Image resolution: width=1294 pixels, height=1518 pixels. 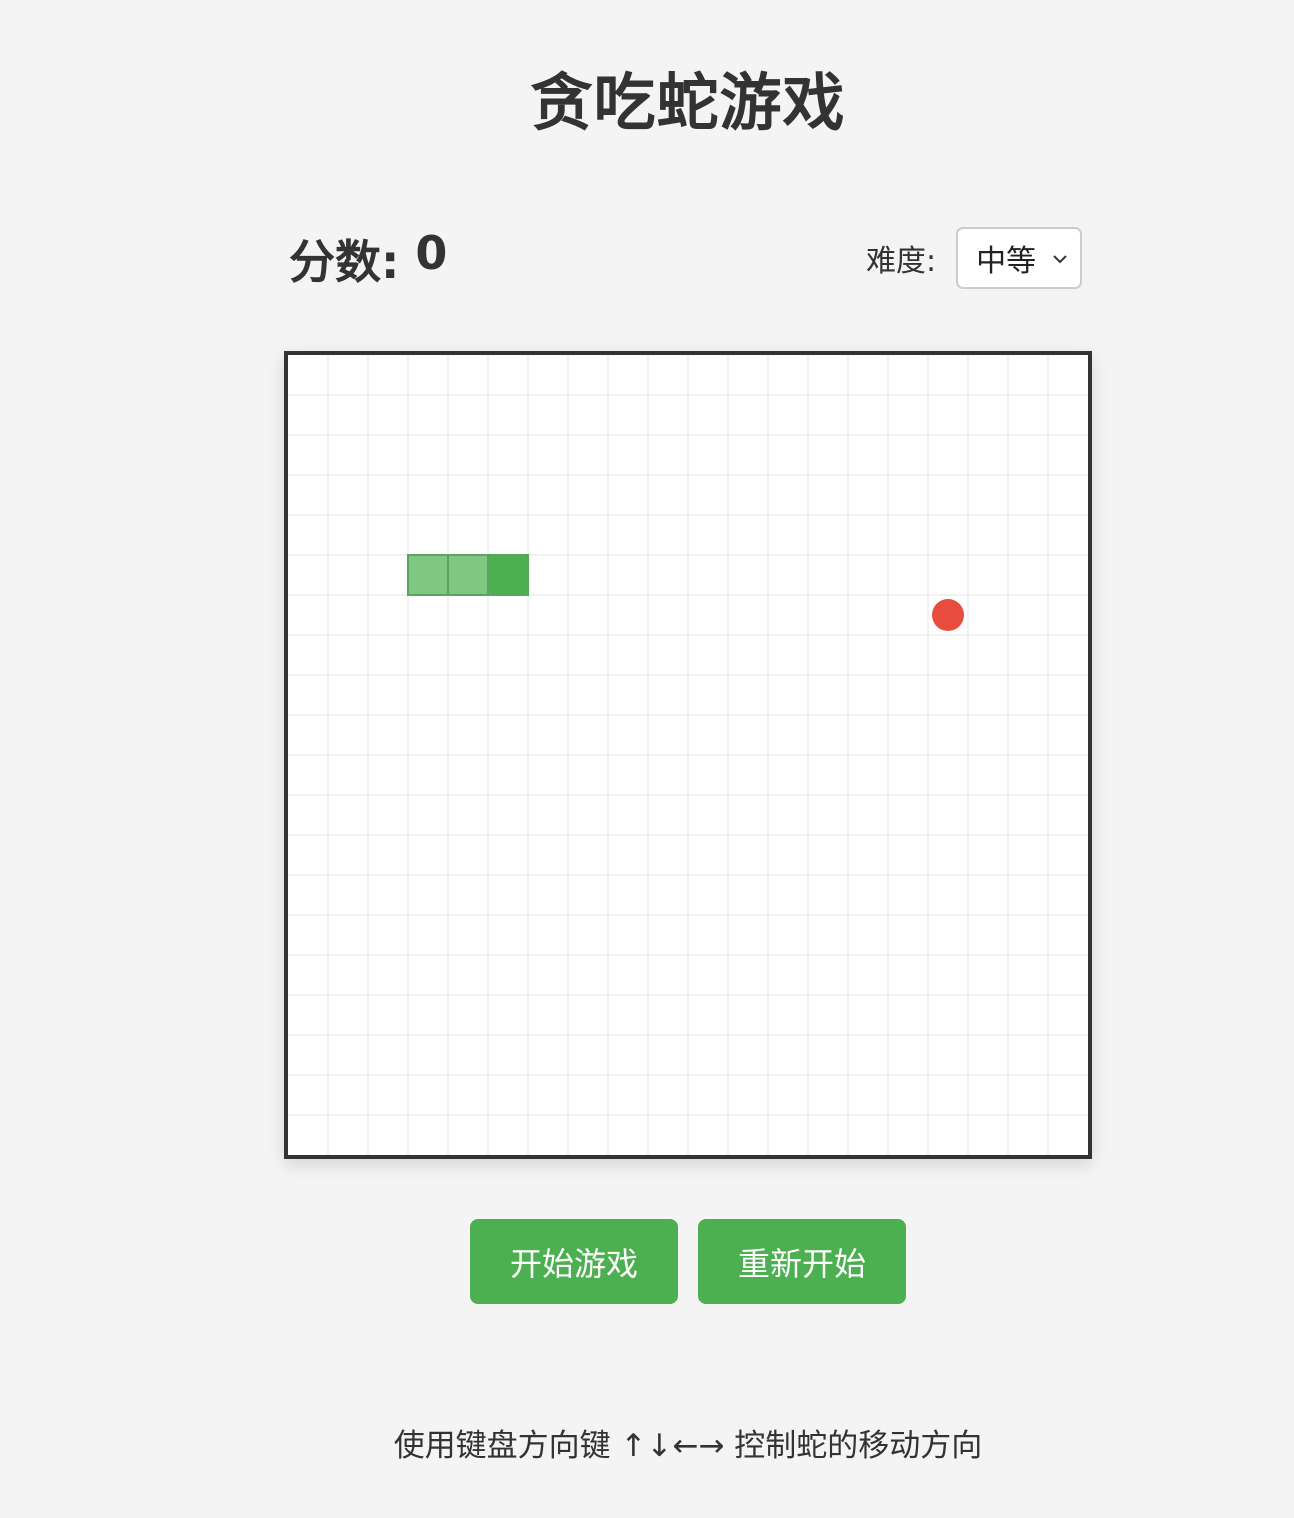 What do you see at coordinates (948, 615) in the screenshot?
I see `food-item` at bounding box center [948, 615].